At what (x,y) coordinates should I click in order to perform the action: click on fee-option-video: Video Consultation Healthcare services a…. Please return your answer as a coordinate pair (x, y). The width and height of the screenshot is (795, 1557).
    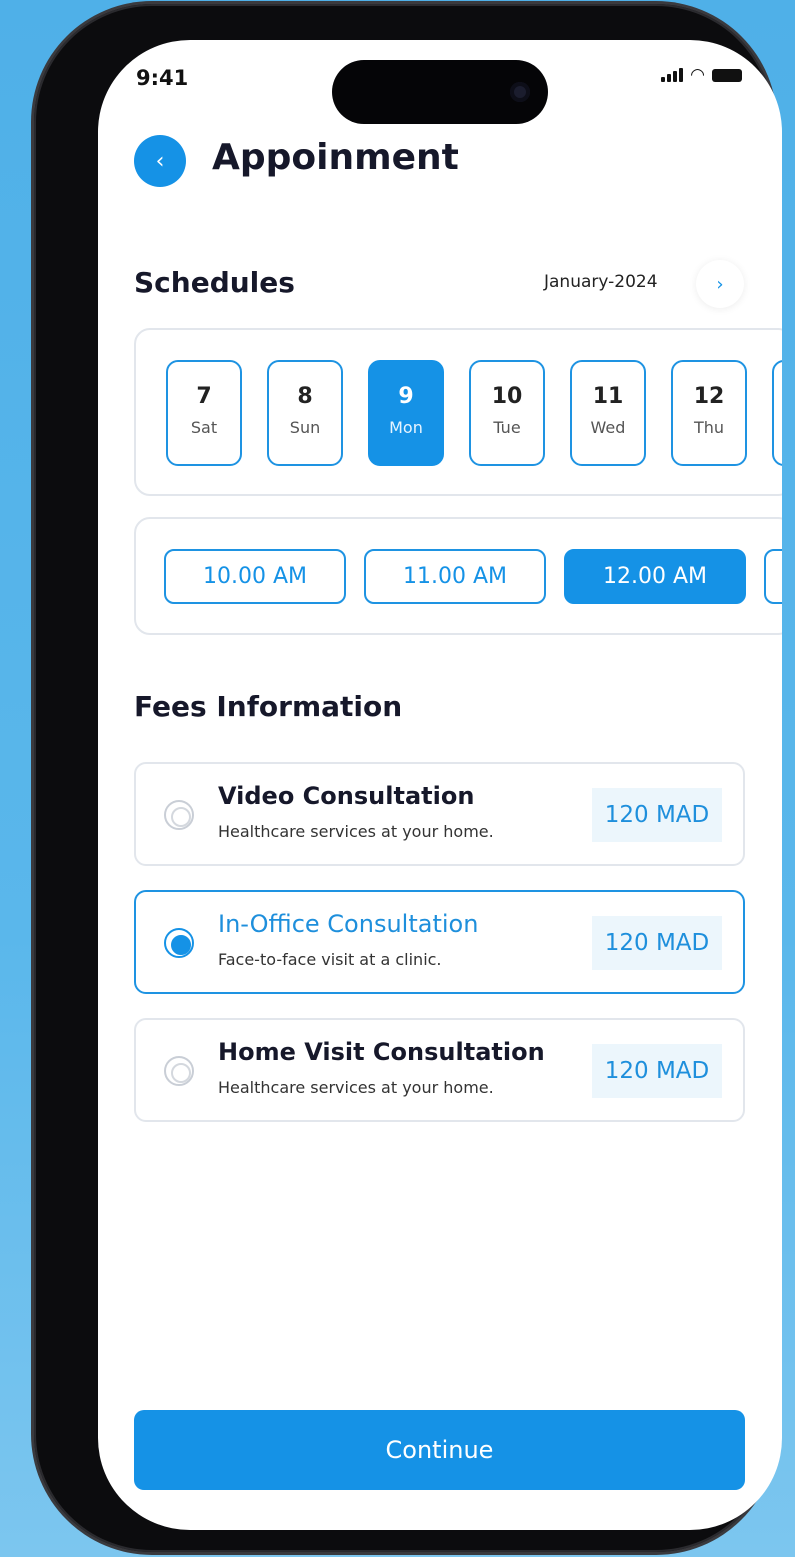
    Looking at the image, I should click on (439, 814).